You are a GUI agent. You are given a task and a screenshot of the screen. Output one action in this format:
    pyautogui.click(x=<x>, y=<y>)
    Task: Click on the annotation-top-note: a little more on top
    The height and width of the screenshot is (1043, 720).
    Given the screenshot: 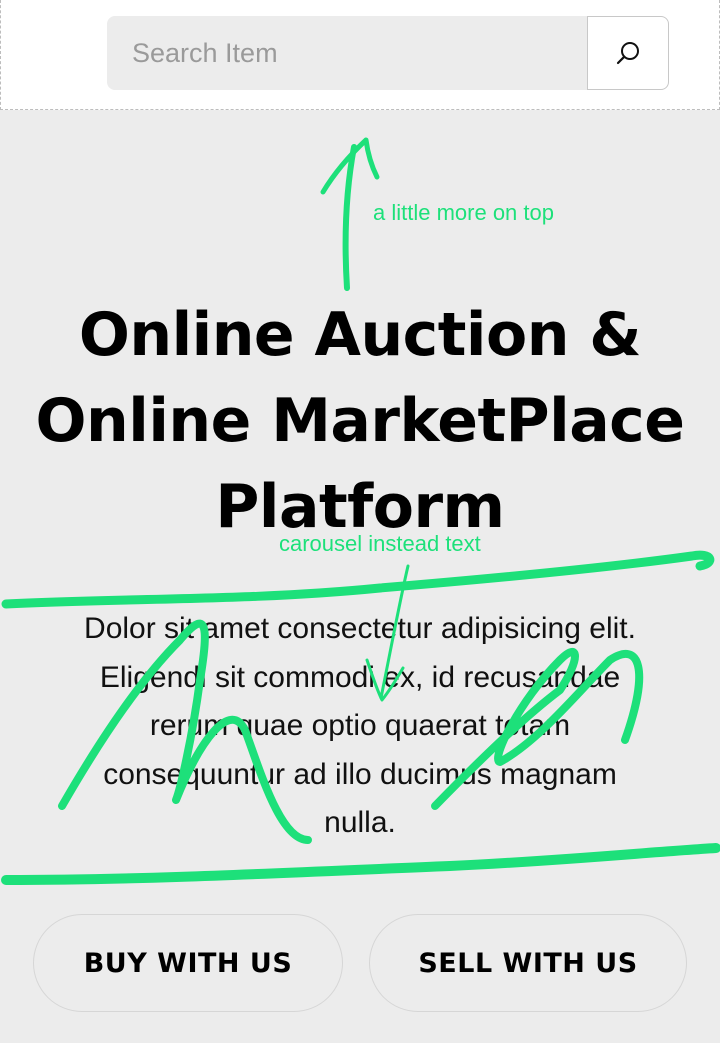 What is the action you would take?
    pyautogui.click(x=463, y=212)
    